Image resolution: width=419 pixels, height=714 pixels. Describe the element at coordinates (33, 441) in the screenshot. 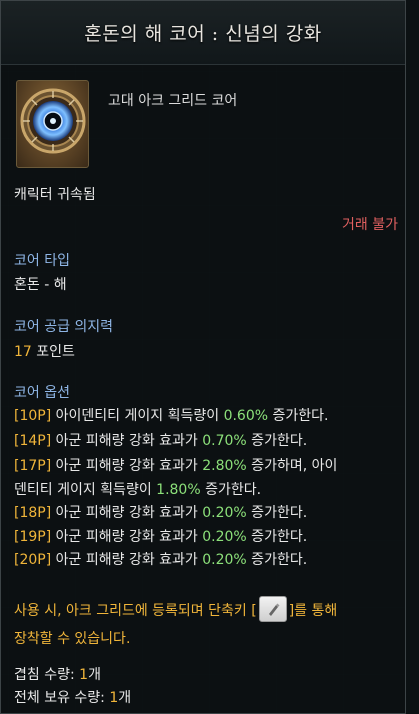

I see `core-option-tag: [14P]` at that location.